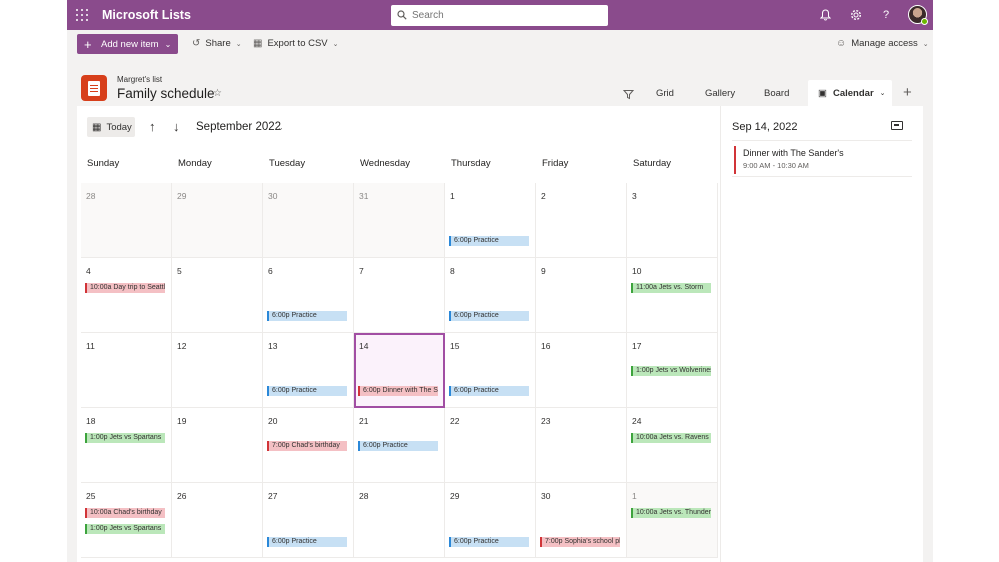  I want to click on app-title: Microsoft Lists, so click(146, 15).